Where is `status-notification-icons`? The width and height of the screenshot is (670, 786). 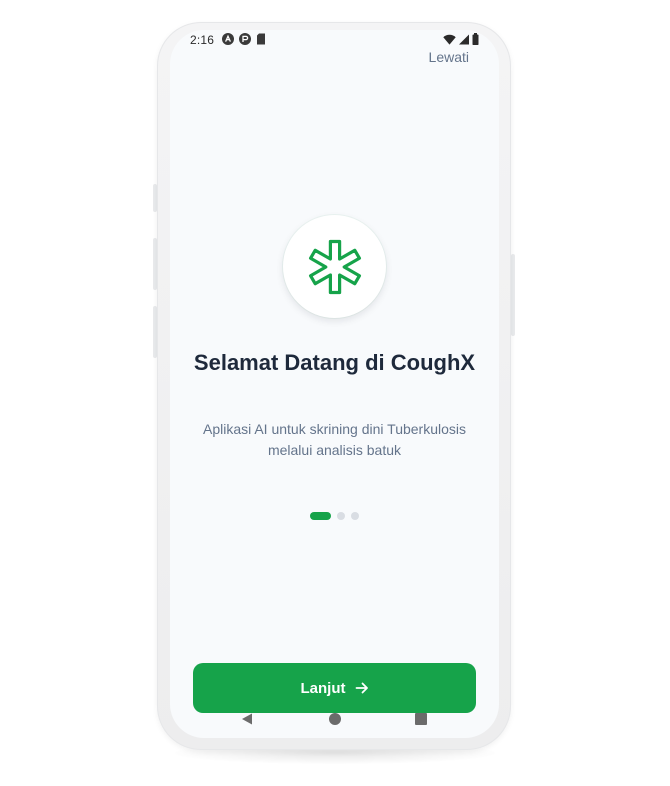 status-notification-icons is located at coordinates (244, 39).